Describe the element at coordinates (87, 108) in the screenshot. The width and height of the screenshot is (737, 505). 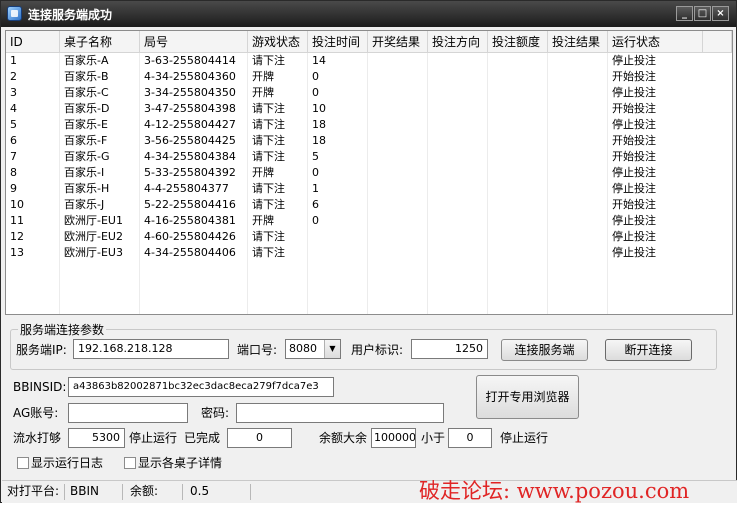
I see `cell-table-name: 百家乐-D` at that location.